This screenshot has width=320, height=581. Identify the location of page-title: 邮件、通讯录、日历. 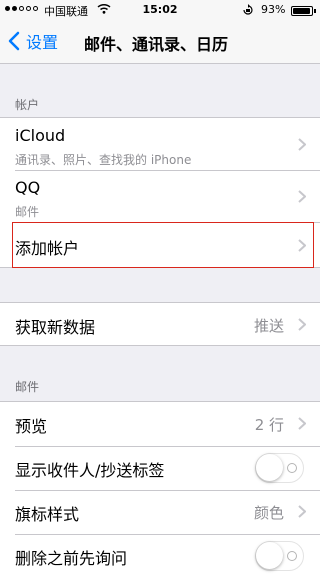
(156, 44).